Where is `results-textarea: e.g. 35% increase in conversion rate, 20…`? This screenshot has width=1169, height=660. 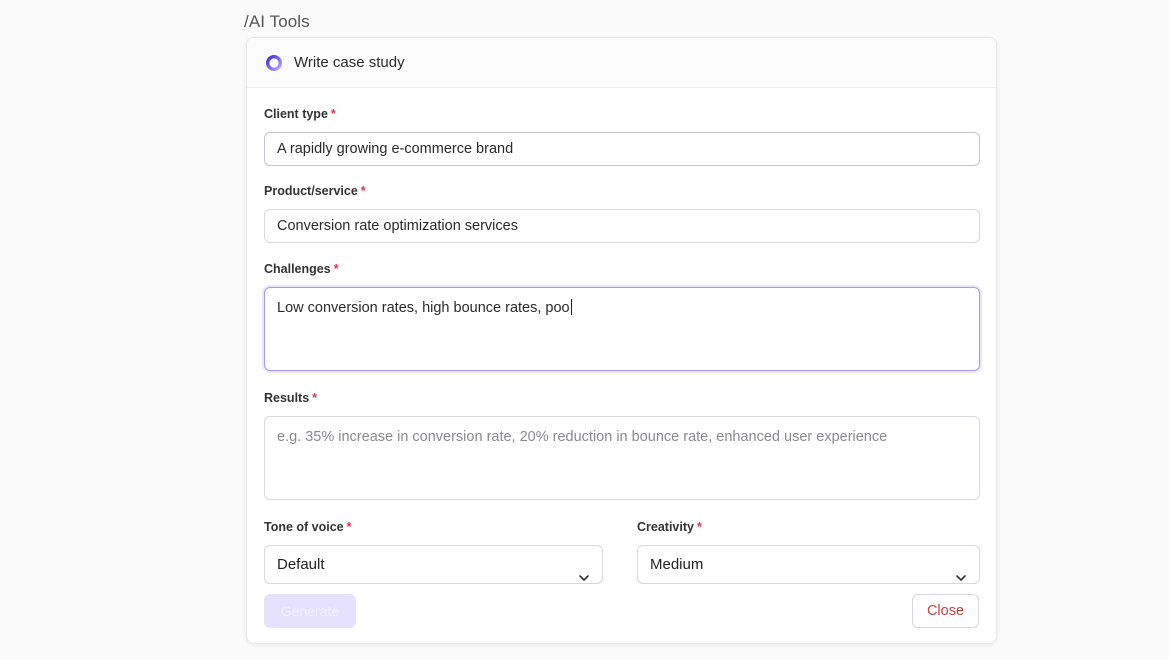 results-textarea: e.g. 35% increase in conversion rate, 20… is located at coordinates (622, 458).